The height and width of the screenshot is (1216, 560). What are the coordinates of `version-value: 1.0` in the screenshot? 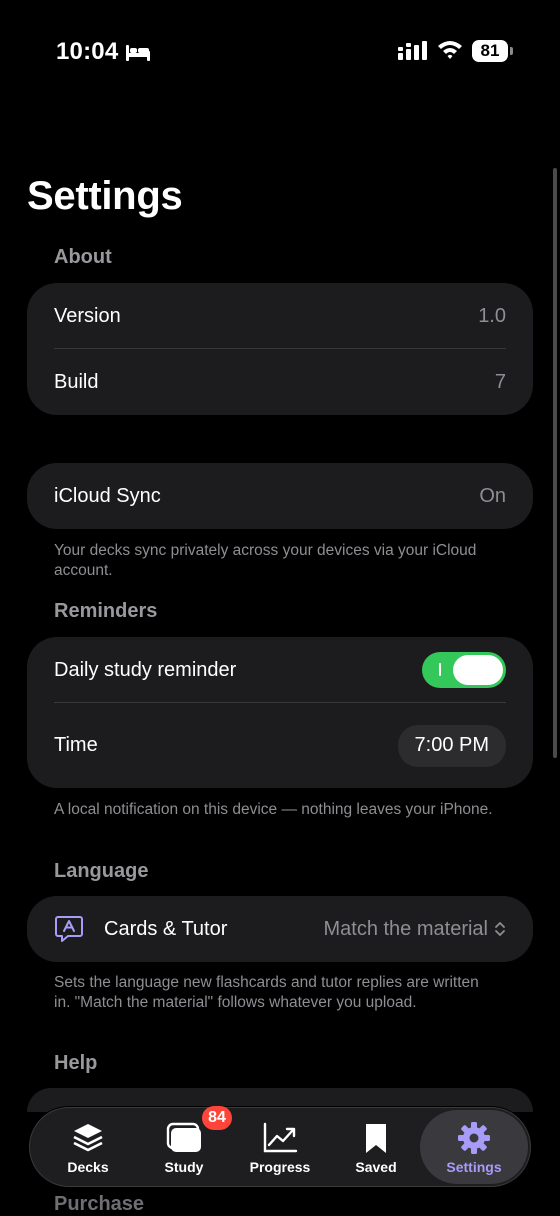 It's located at (492, 315).